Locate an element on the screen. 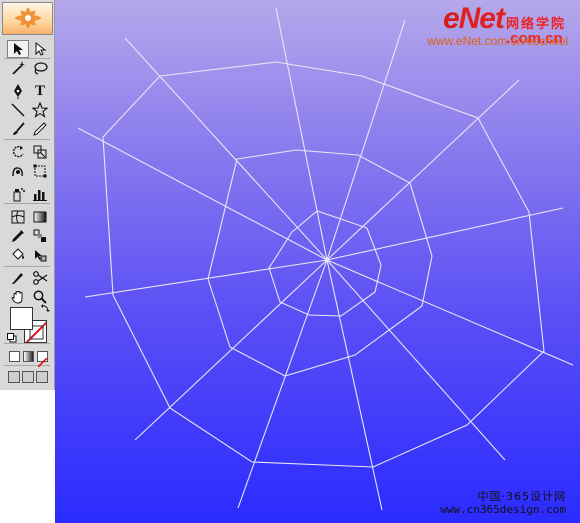  slice-knife-icon is located at coordinates (17, 278).